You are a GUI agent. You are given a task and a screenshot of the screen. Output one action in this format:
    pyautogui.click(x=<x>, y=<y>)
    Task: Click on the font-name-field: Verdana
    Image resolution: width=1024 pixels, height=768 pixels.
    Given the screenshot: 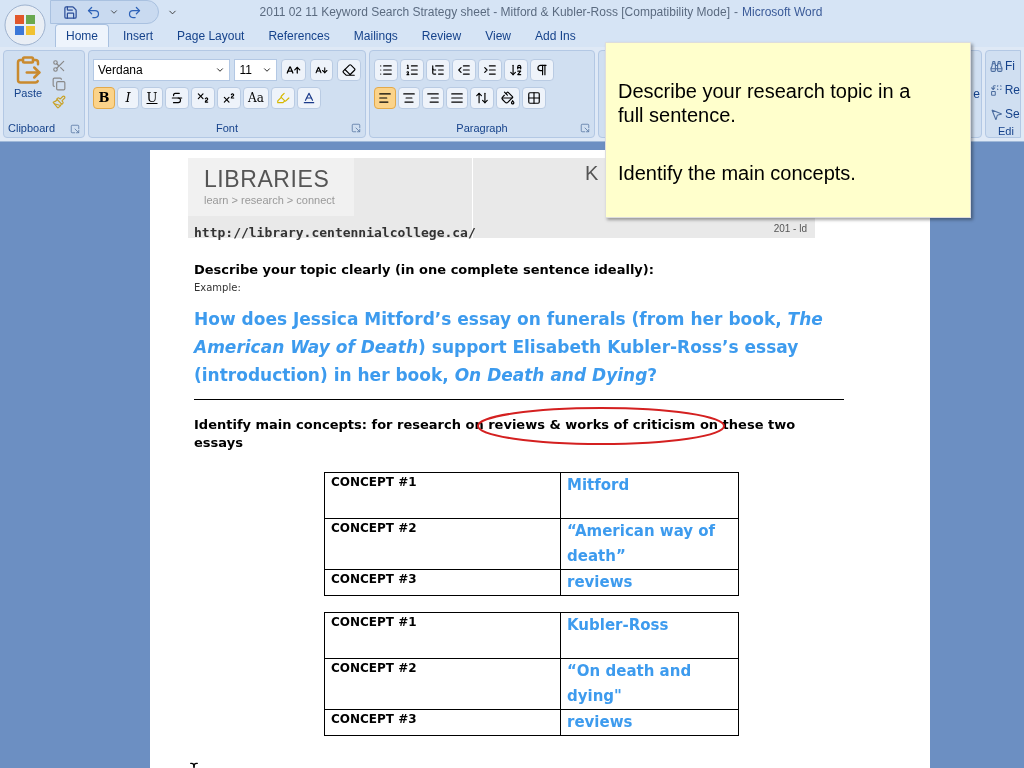 What is the action you would take?
    pyautogui.click(x=162, y=70)
    